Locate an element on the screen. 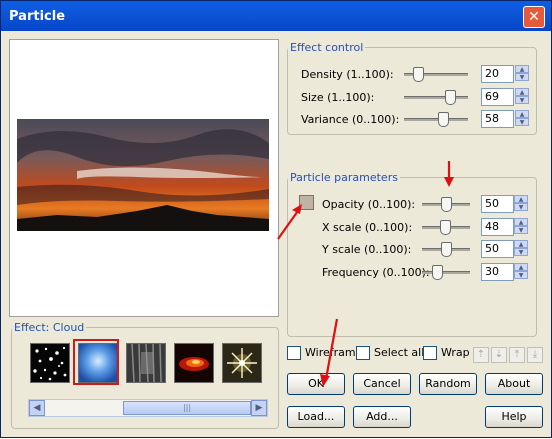 The height and width of the screenshot is (439, 552). particle-color-swatch is located at coordinates (306, 202).